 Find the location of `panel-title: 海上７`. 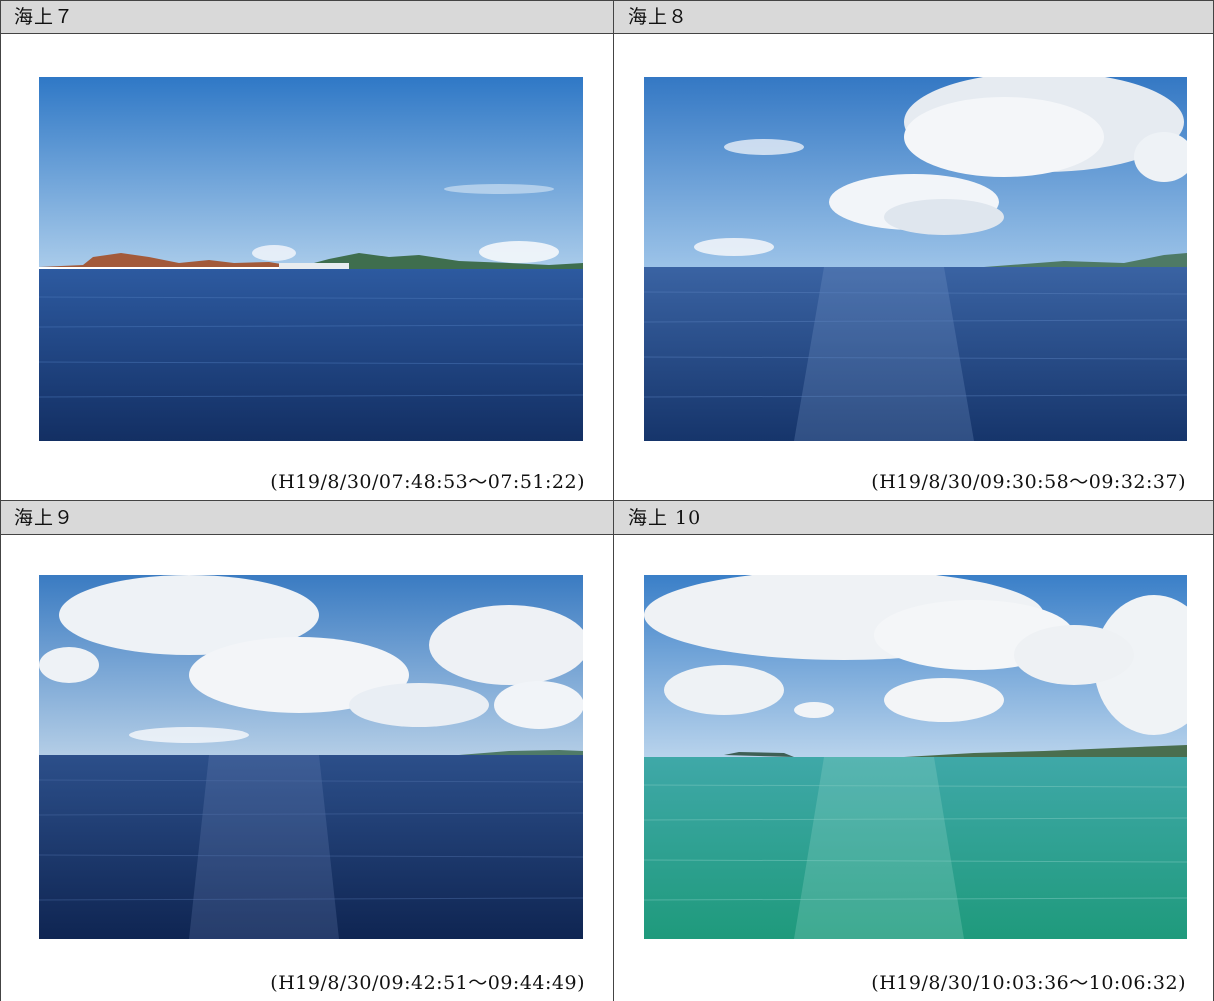

panel-title: 海上７ is located at coordinates (306, 17).